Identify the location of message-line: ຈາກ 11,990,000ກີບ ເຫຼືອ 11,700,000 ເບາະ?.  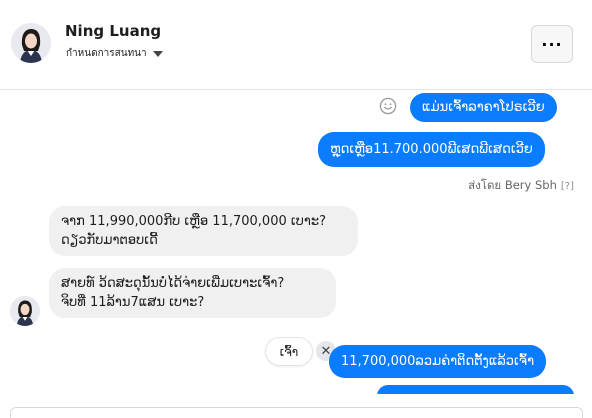
(193, 221).